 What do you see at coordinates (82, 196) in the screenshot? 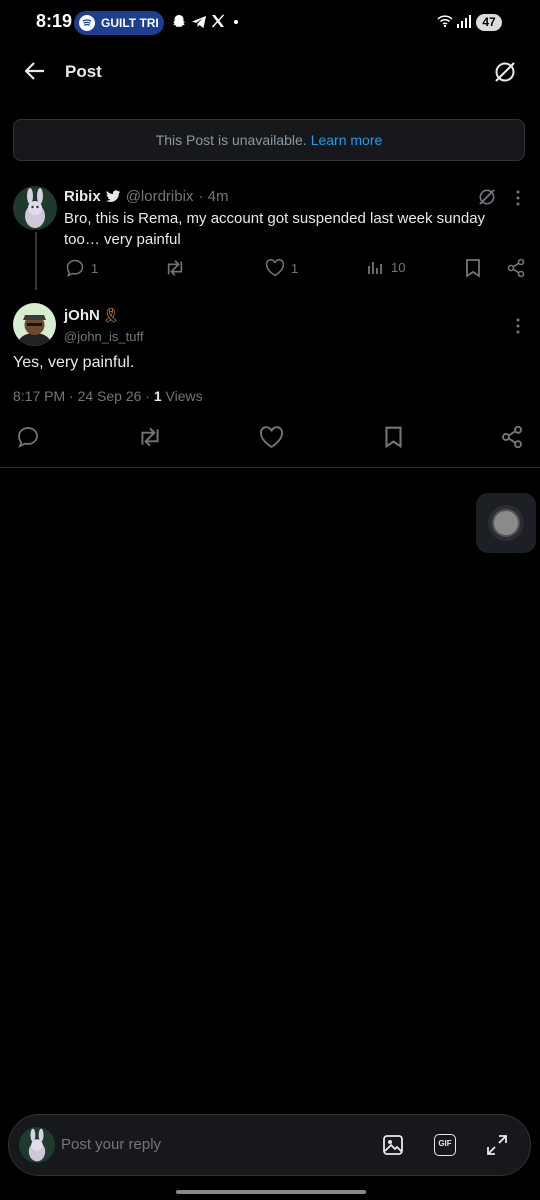
I see `reply-author-name: Ribix` at bounding box center [82, 196].